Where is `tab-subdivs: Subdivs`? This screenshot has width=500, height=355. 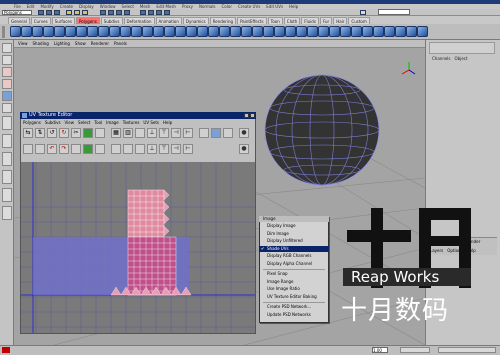 tab-subdivs: Subdivs is located at coordinates (111, 20).